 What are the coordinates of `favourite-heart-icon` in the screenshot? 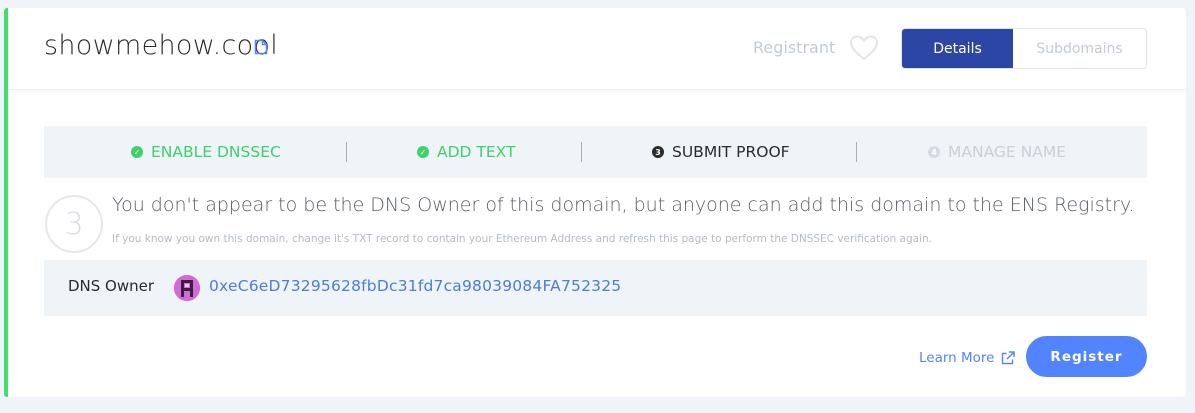 It's located at (864, 48).